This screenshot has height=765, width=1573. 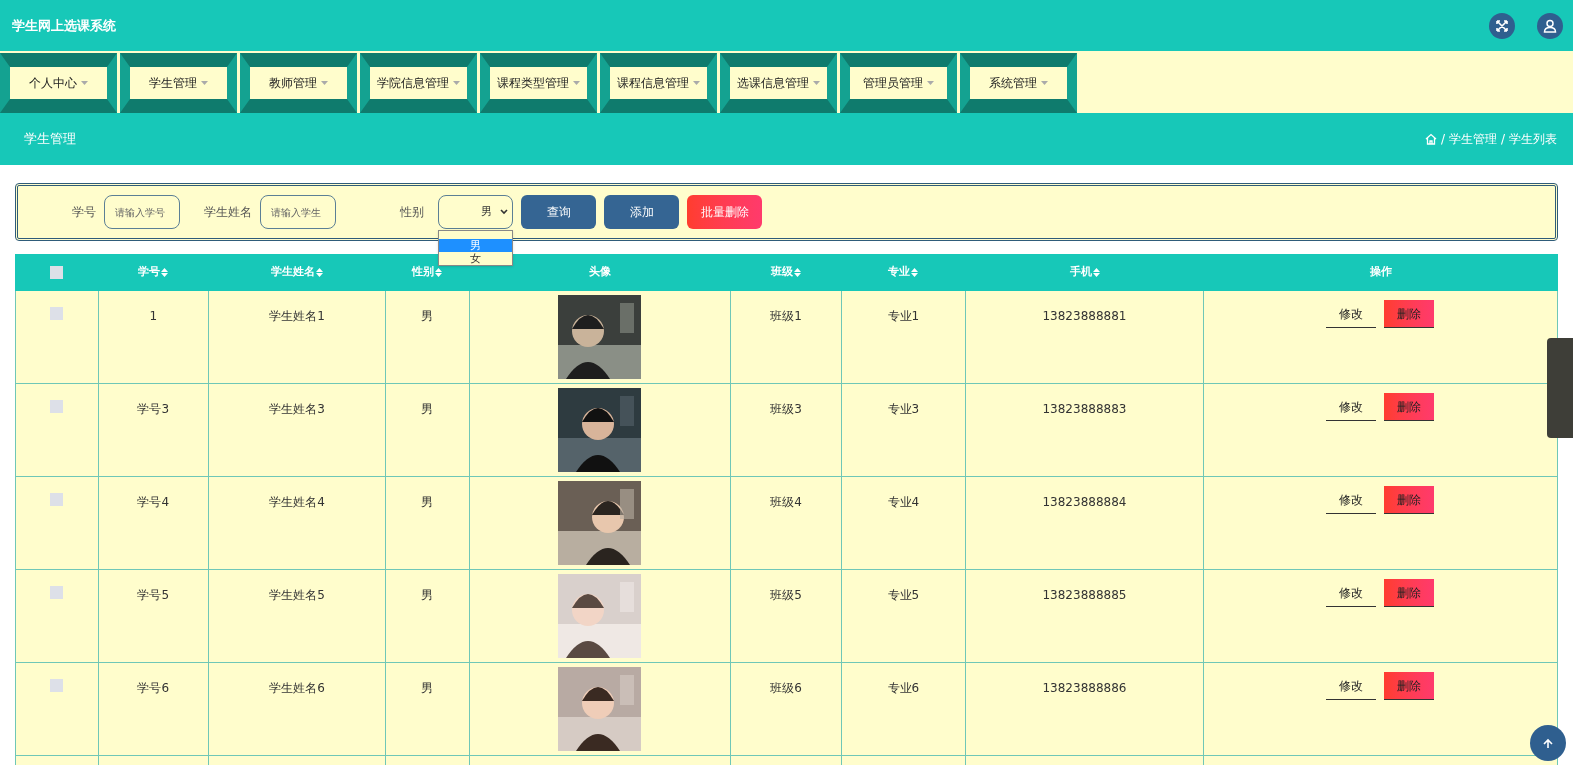 What do you see at coordinates (1084, 316) in the screenshot?
I see `table-cell-text: 13823888881` at bounding box center [1084, 316].